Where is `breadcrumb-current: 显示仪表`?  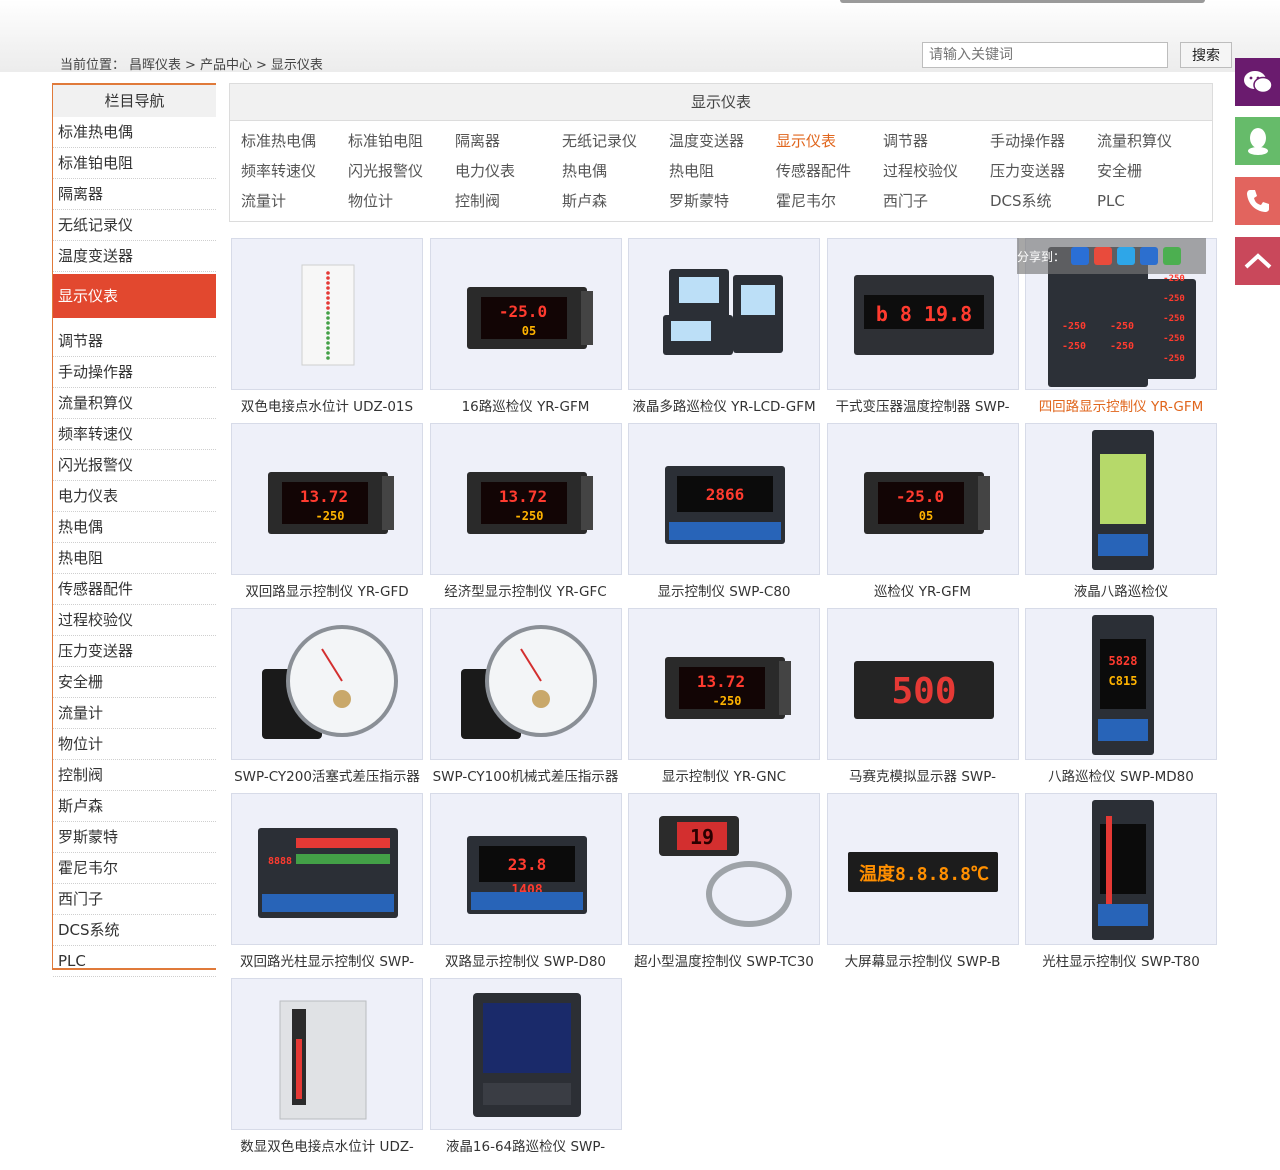
breadcrumb-current: 显示仪表 is located at coordinates (297, 65).